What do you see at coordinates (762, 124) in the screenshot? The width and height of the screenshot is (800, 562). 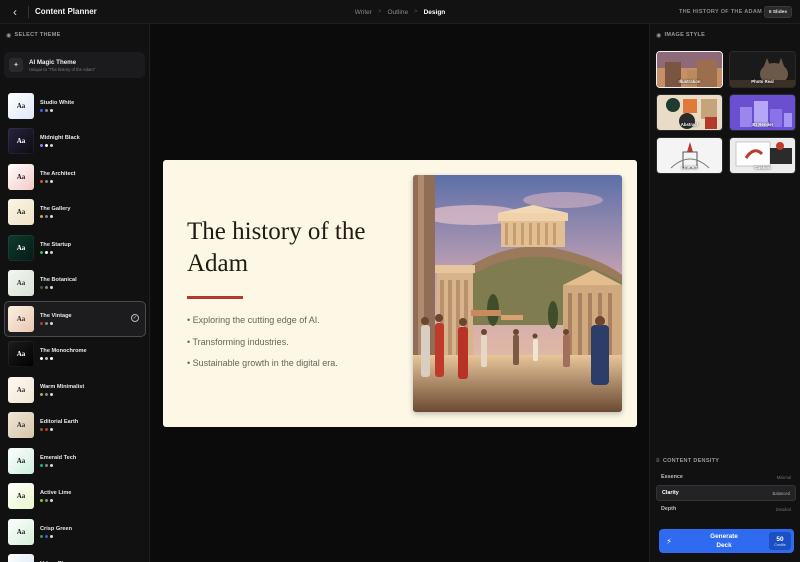 I see `style-label: 3D Render` at bounding box center [762, 124].